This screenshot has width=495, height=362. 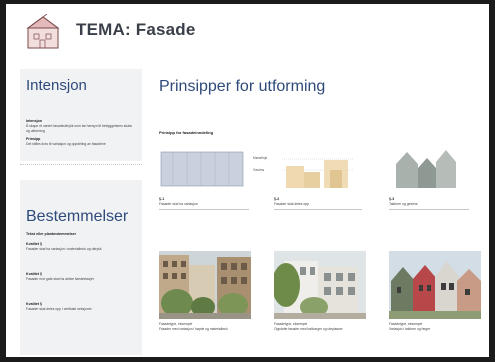 I want to click on diagram-label: Mønelinje, so click(x=260, y=158).